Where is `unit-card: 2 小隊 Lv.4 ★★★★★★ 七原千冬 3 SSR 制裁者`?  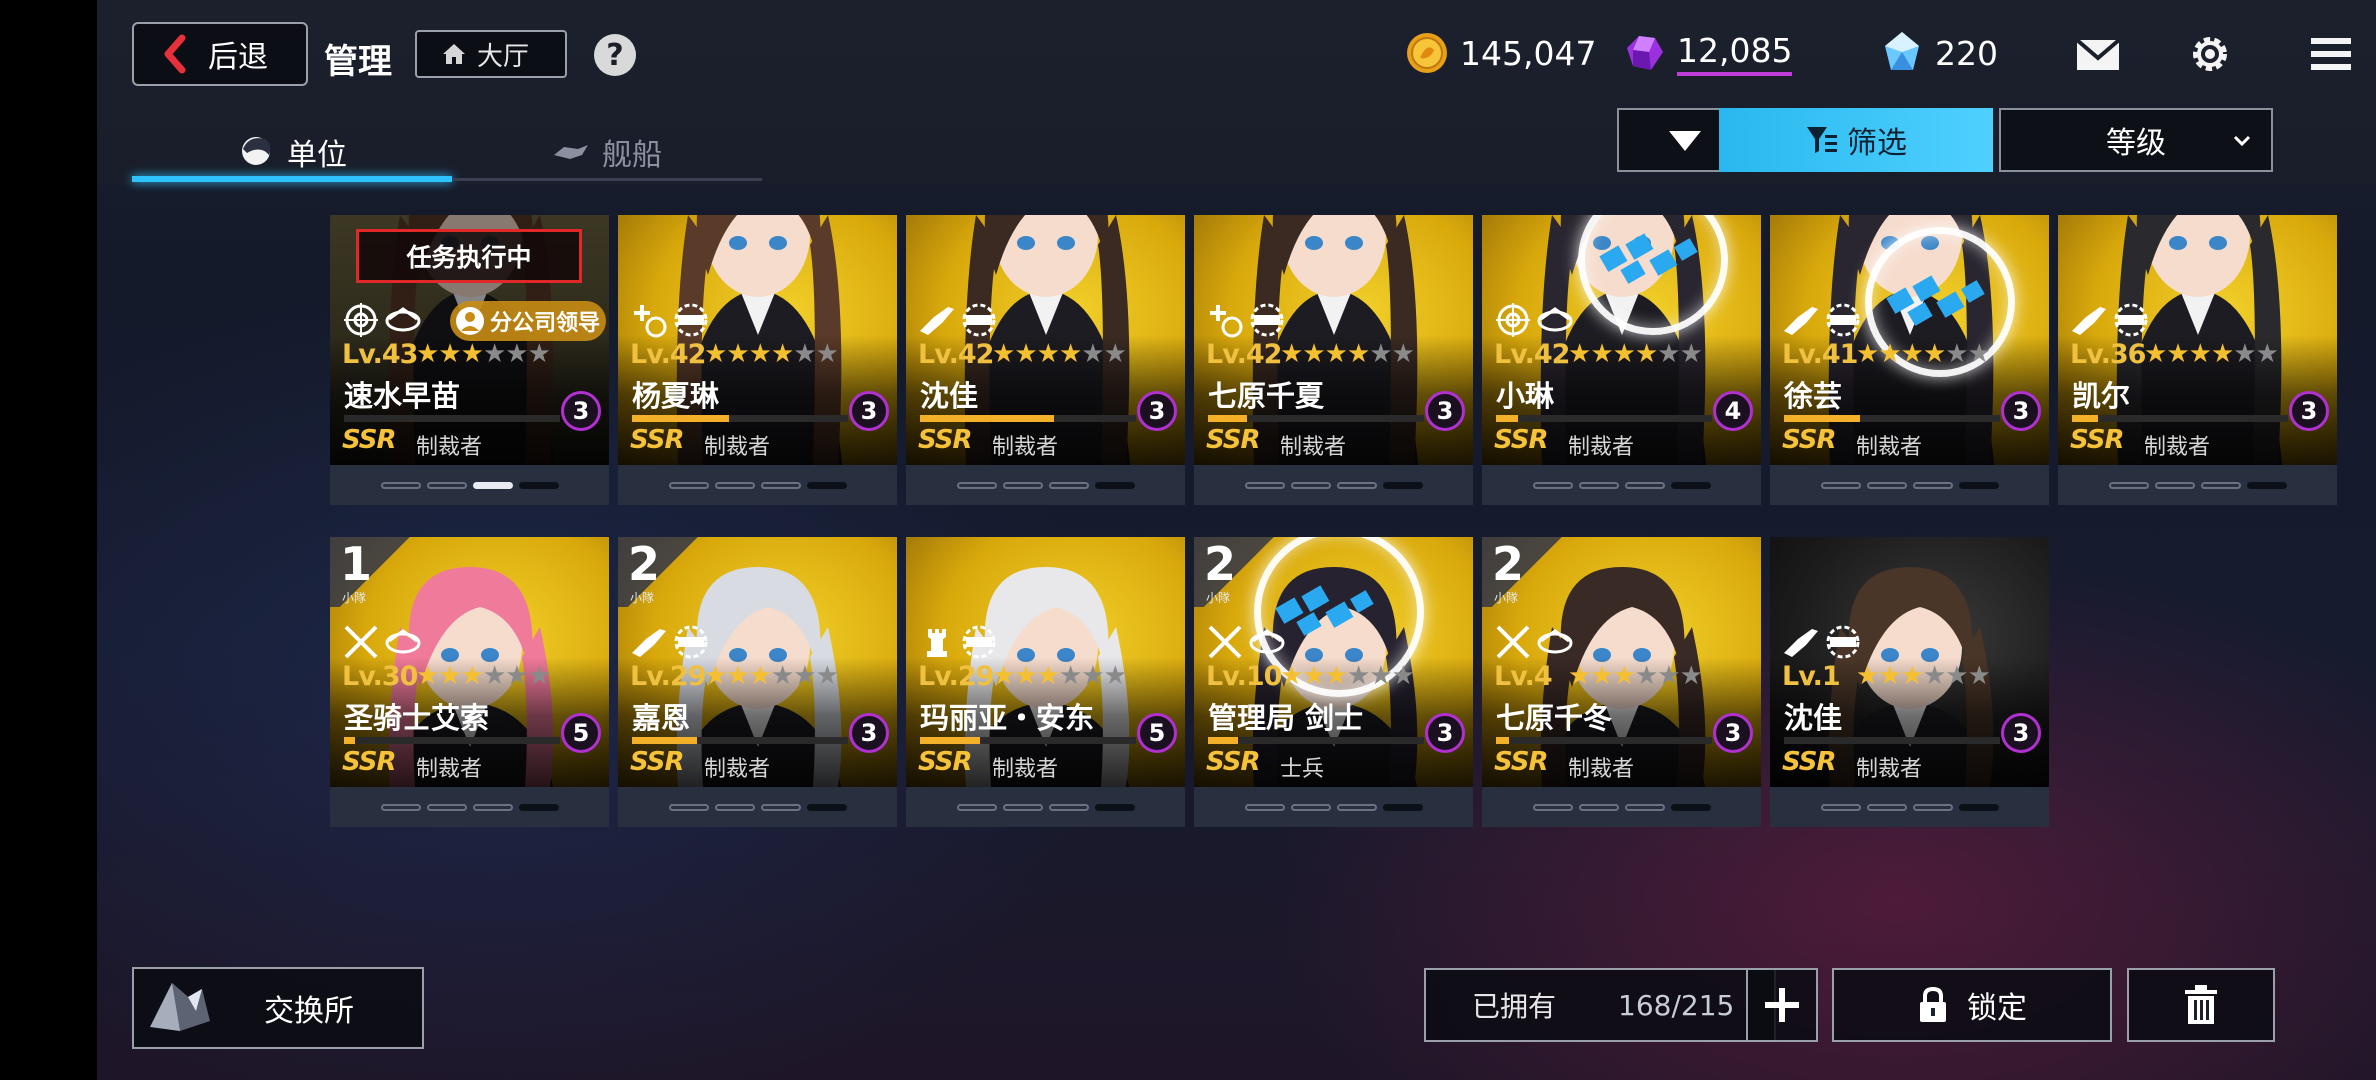
unit-card: 2 小隊 Lv.4 ★★★★★★ 七原千冬 3 SSR 制裁者 is located at coordinates (1621, 682).